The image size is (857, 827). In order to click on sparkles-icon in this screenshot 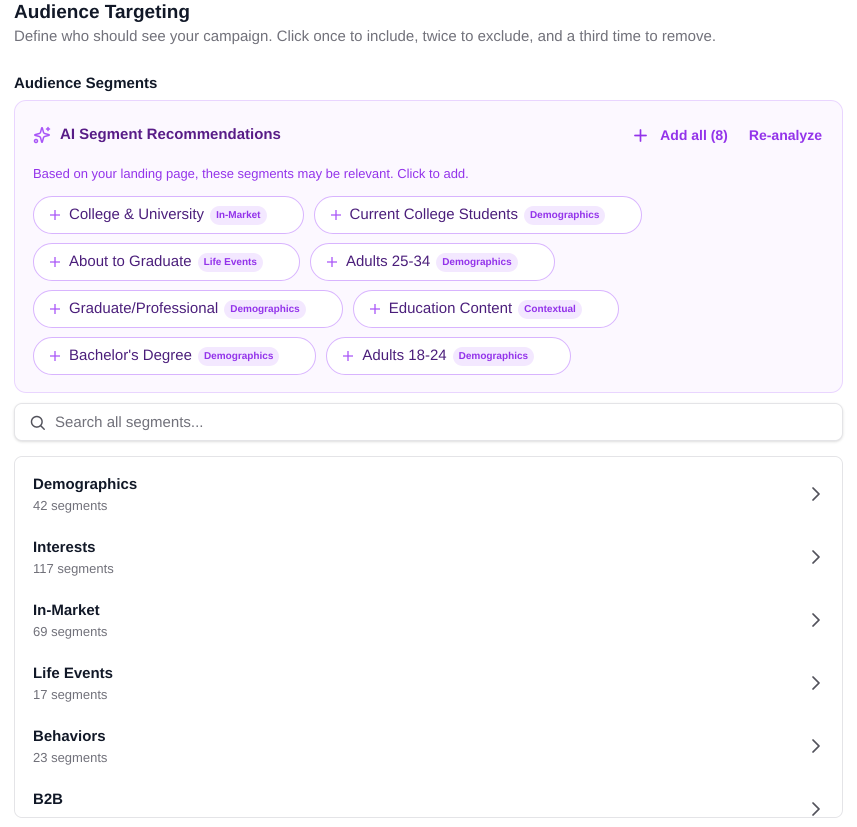, I will do `click(42, 135)`.